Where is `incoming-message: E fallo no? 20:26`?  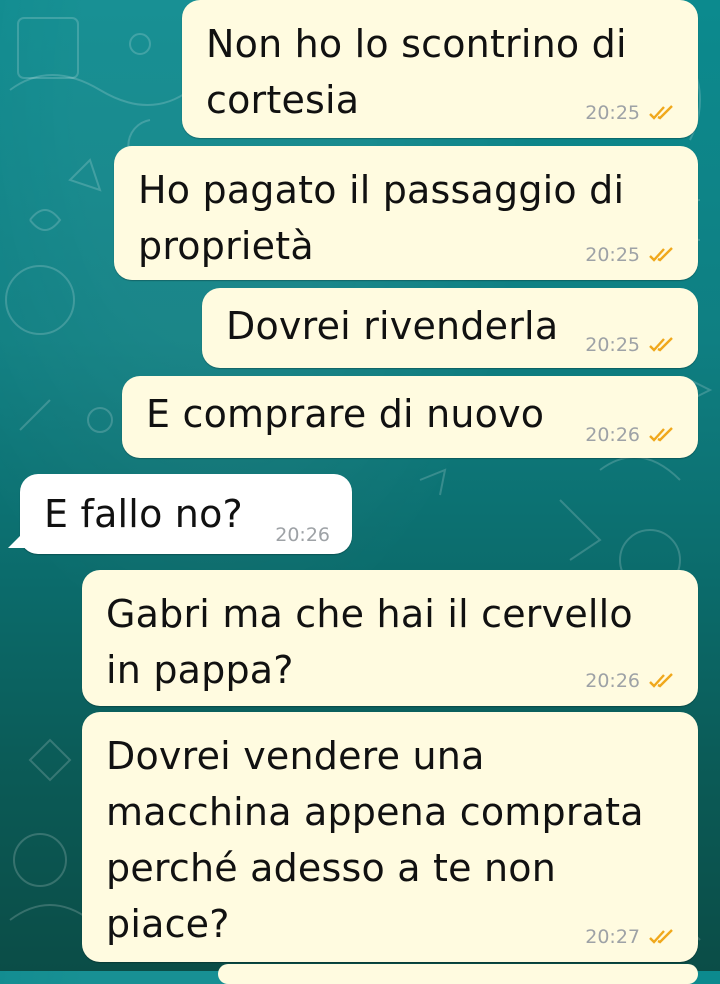 incoming-message: E fallo no? 20:26 is located at coordinates (180, 514).